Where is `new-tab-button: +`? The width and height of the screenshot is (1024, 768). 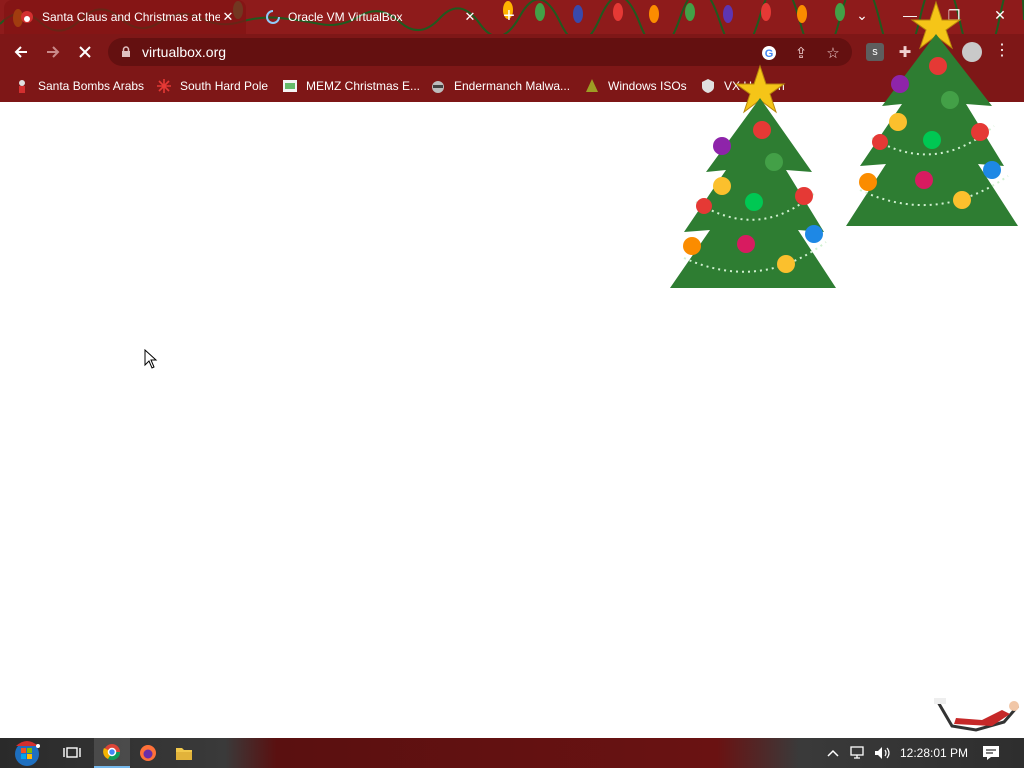 new-tab-button: + is located at coordinates (509, 17).